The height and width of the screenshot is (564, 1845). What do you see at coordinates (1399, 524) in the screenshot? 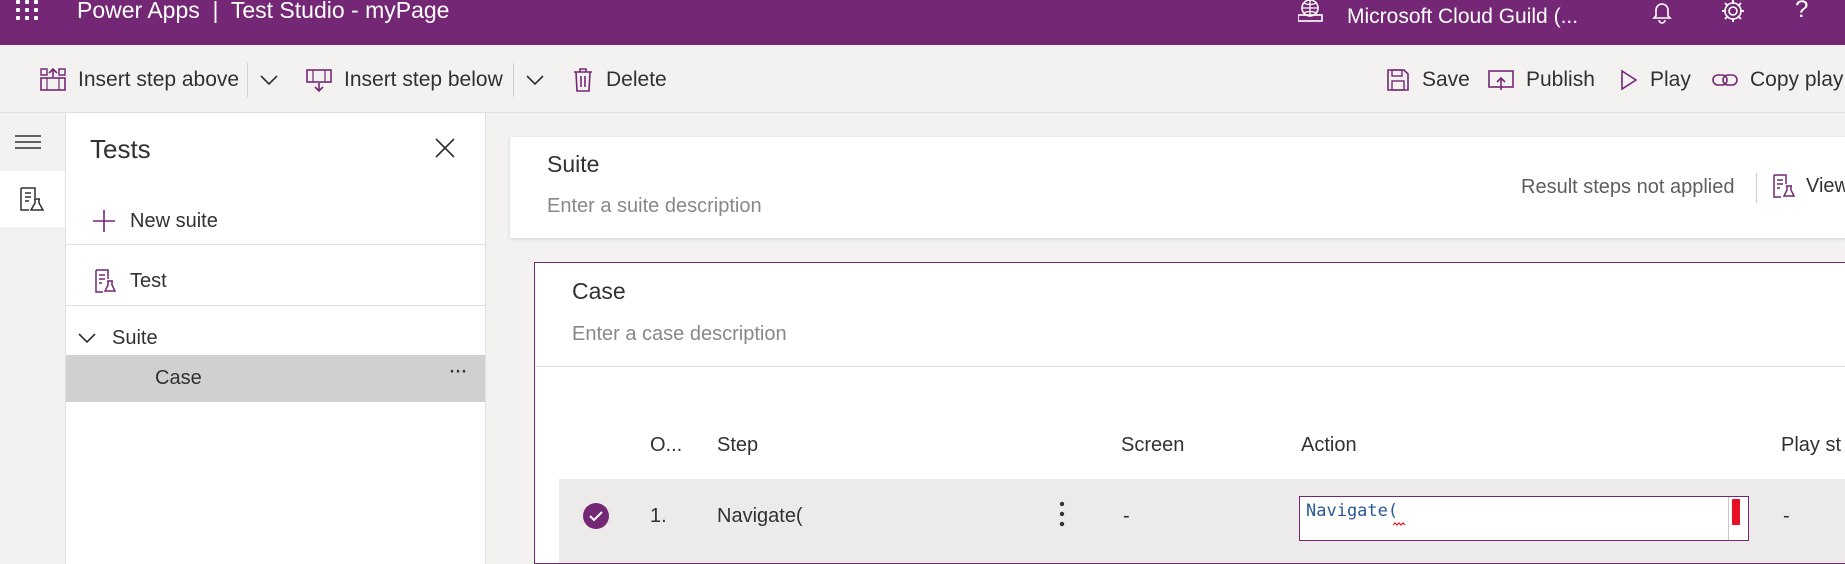
I see `error-squiggle-icon` at bounding box center [1399, 524].